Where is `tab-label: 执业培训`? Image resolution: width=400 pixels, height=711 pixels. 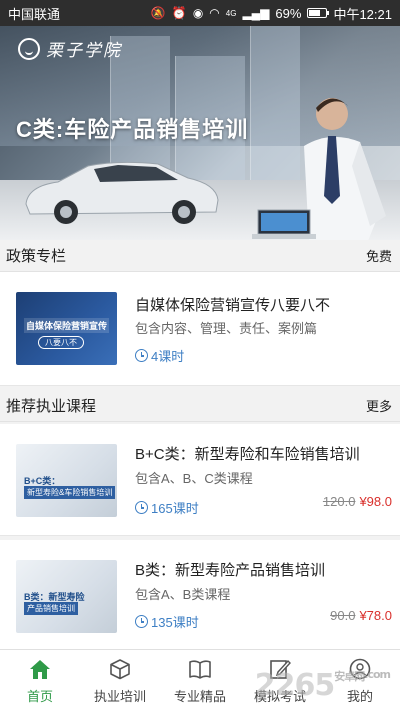
tab-label: 执业培训 is located at coordinates (119, 696).